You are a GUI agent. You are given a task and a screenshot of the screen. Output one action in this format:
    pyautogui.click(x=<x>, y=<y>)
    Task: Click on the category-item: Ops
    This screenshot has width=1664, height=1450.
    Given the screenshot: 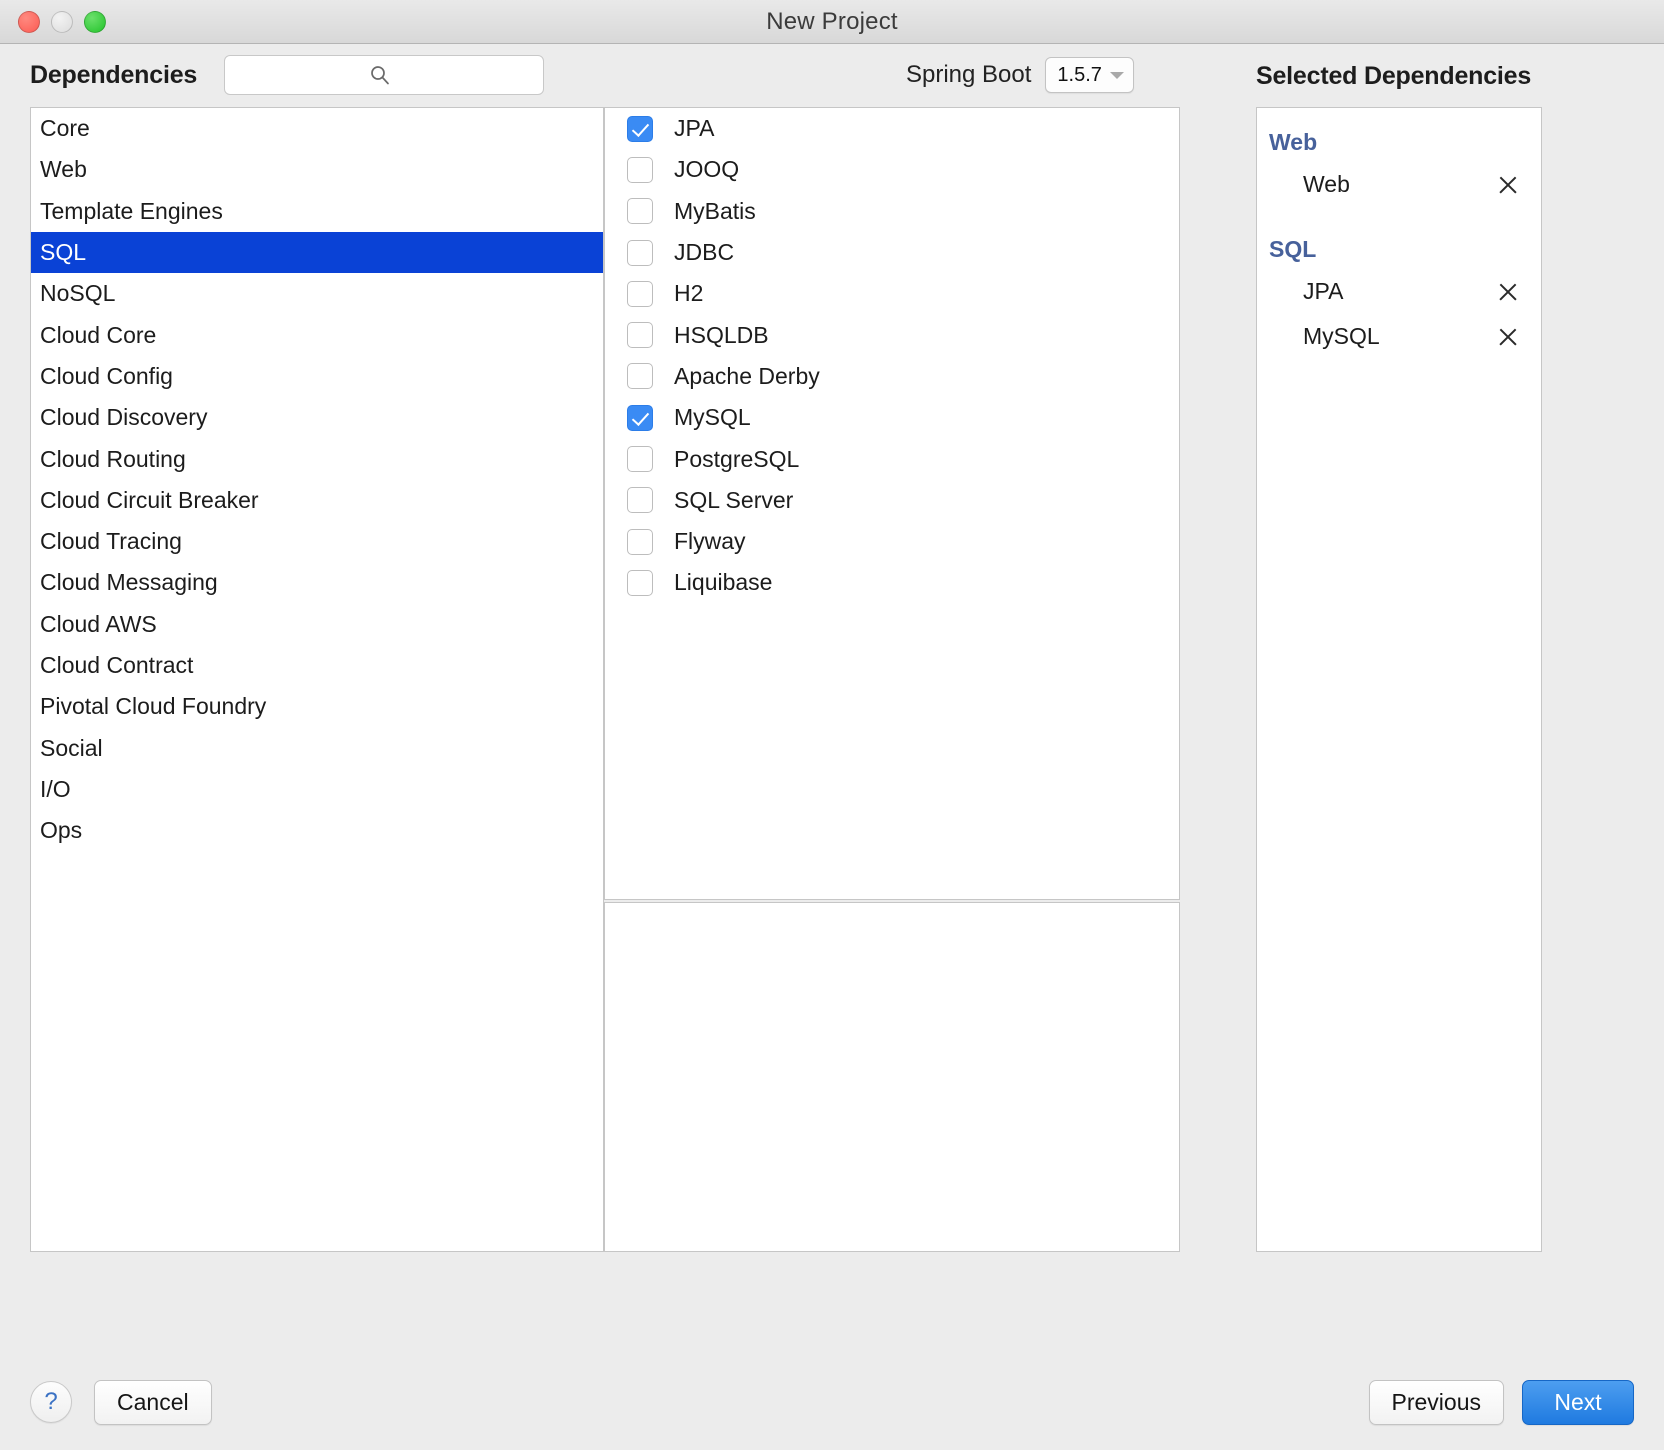 What is the action you would take?
    pyautogui.click(x=317, y=830)
    